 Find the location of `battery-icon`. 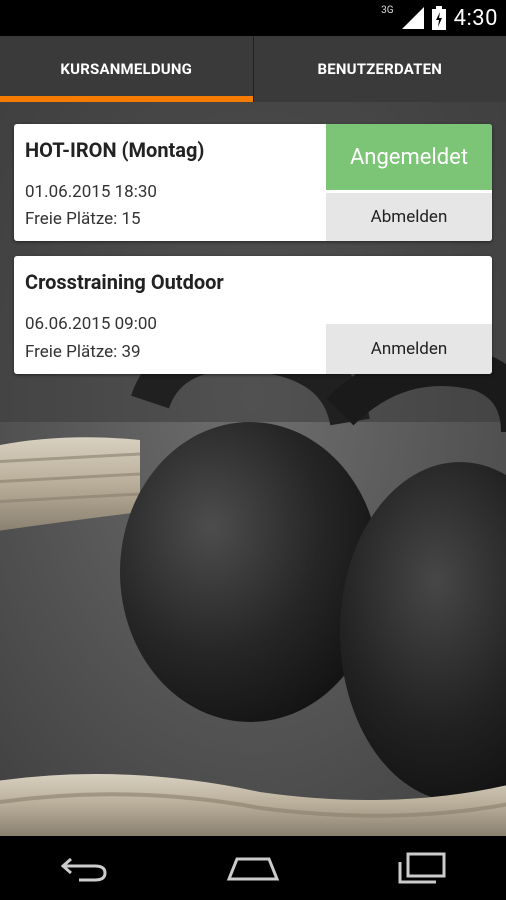

battery-icon is located at coordinates (438, 18).